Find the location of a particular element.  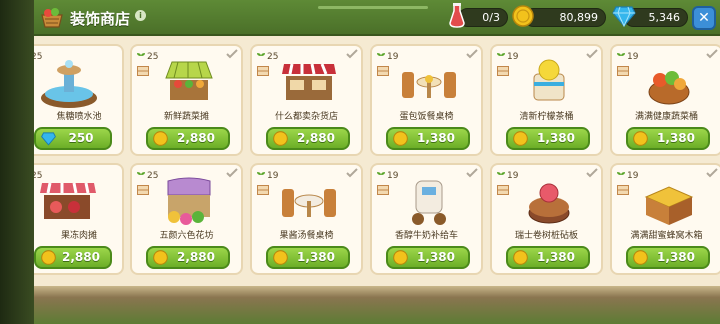

coin-counter: 80,899 is located at coordinates (565, 17).